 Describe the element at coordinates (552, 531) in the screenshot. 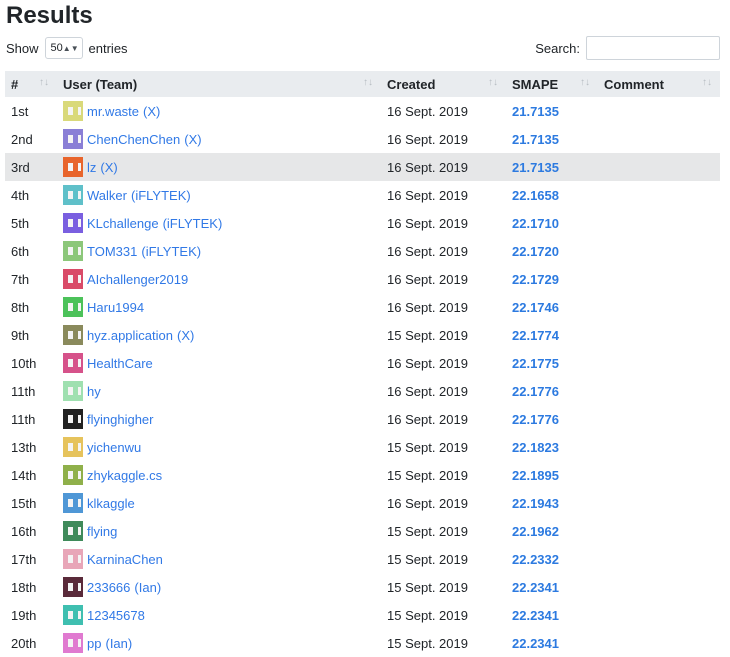

I see `smape-score-link: 22.1962` at that location.